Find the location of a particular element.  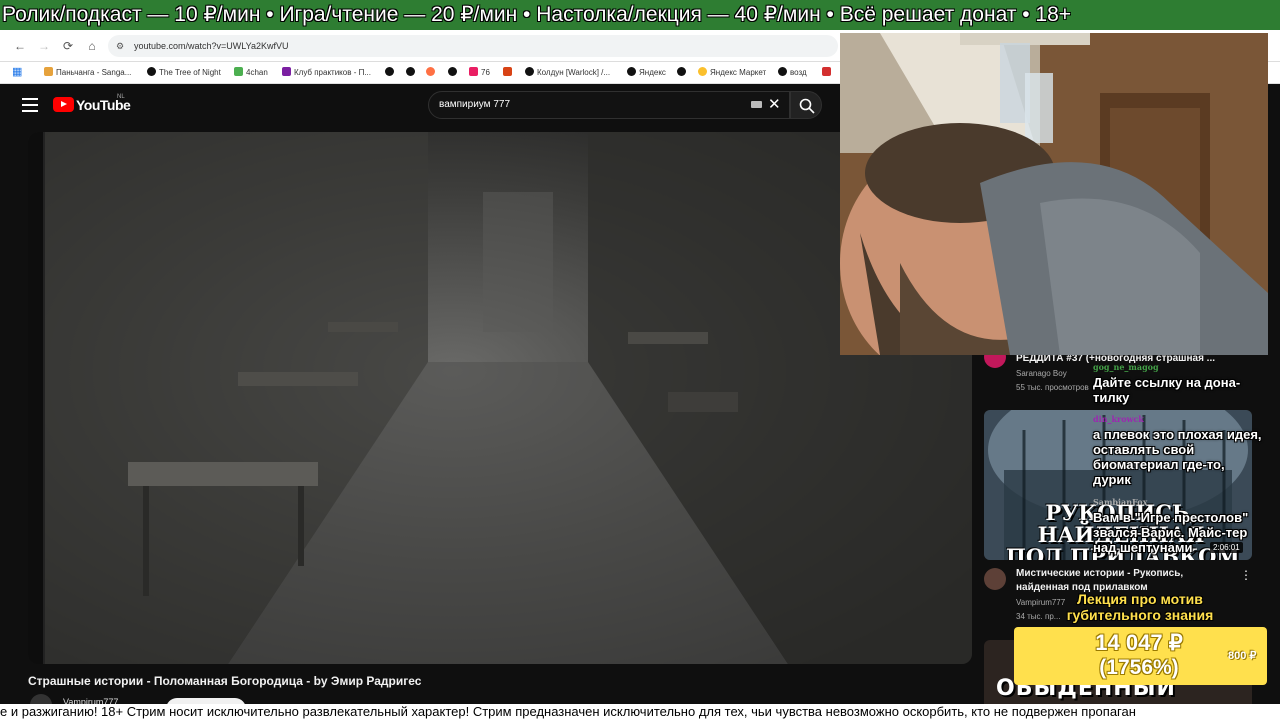

rec-views: 55 тыс. просмотров is located at coordinates (1052, 387).